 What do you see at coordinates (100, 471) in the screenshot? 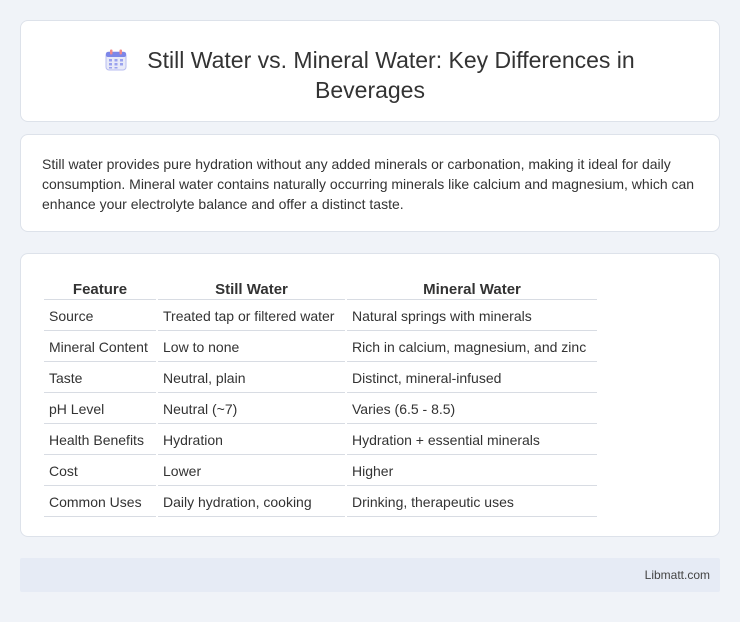
I see `cell-feature: Cost` at bounding box center [100, 471].